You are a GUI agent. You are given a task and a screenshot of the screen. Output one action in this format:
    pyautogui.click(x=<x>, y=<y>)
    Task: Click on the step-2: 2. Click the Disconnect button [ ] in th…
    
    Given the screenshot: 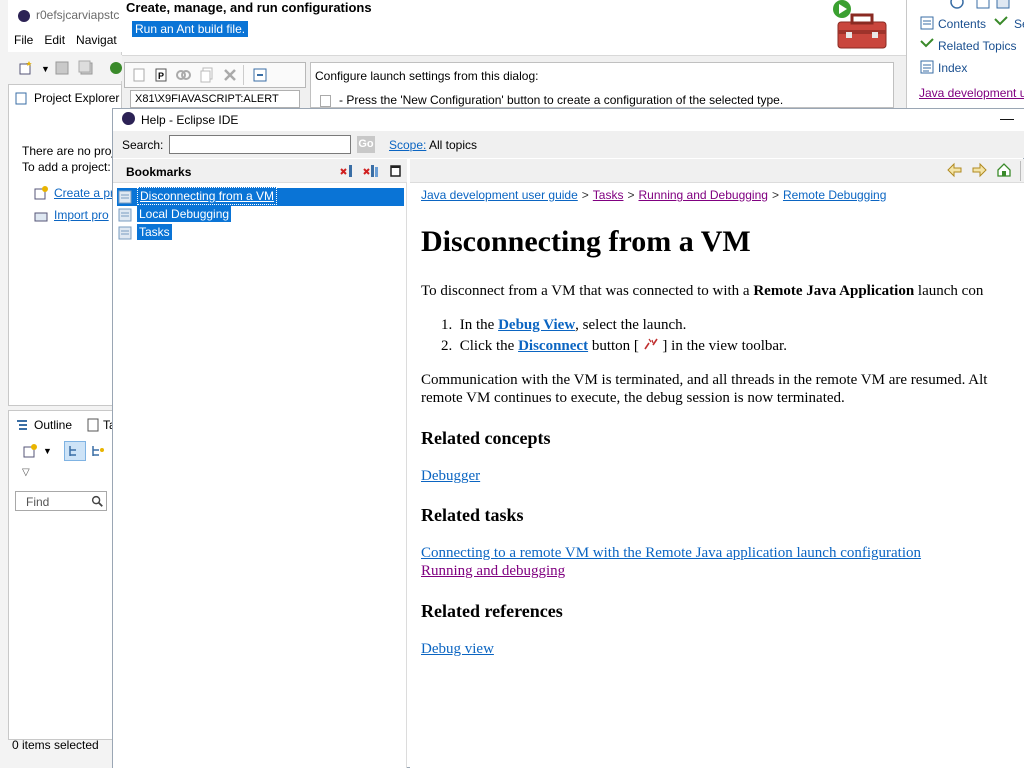 What is the action you would take?
    pyautogui.click(x=614, y=346)
    